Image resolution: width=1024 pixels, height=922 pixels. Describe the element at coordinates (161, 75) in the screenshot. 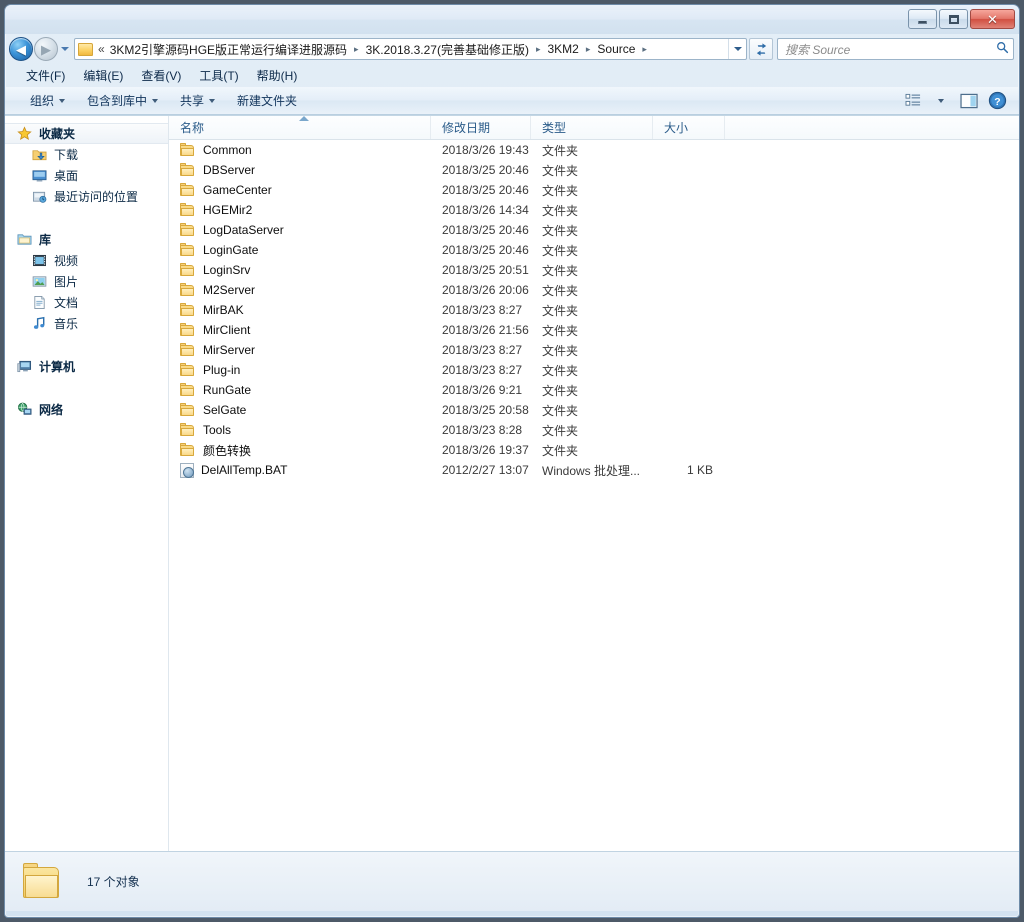

I see `menu-view: 查看(V)` at that location.